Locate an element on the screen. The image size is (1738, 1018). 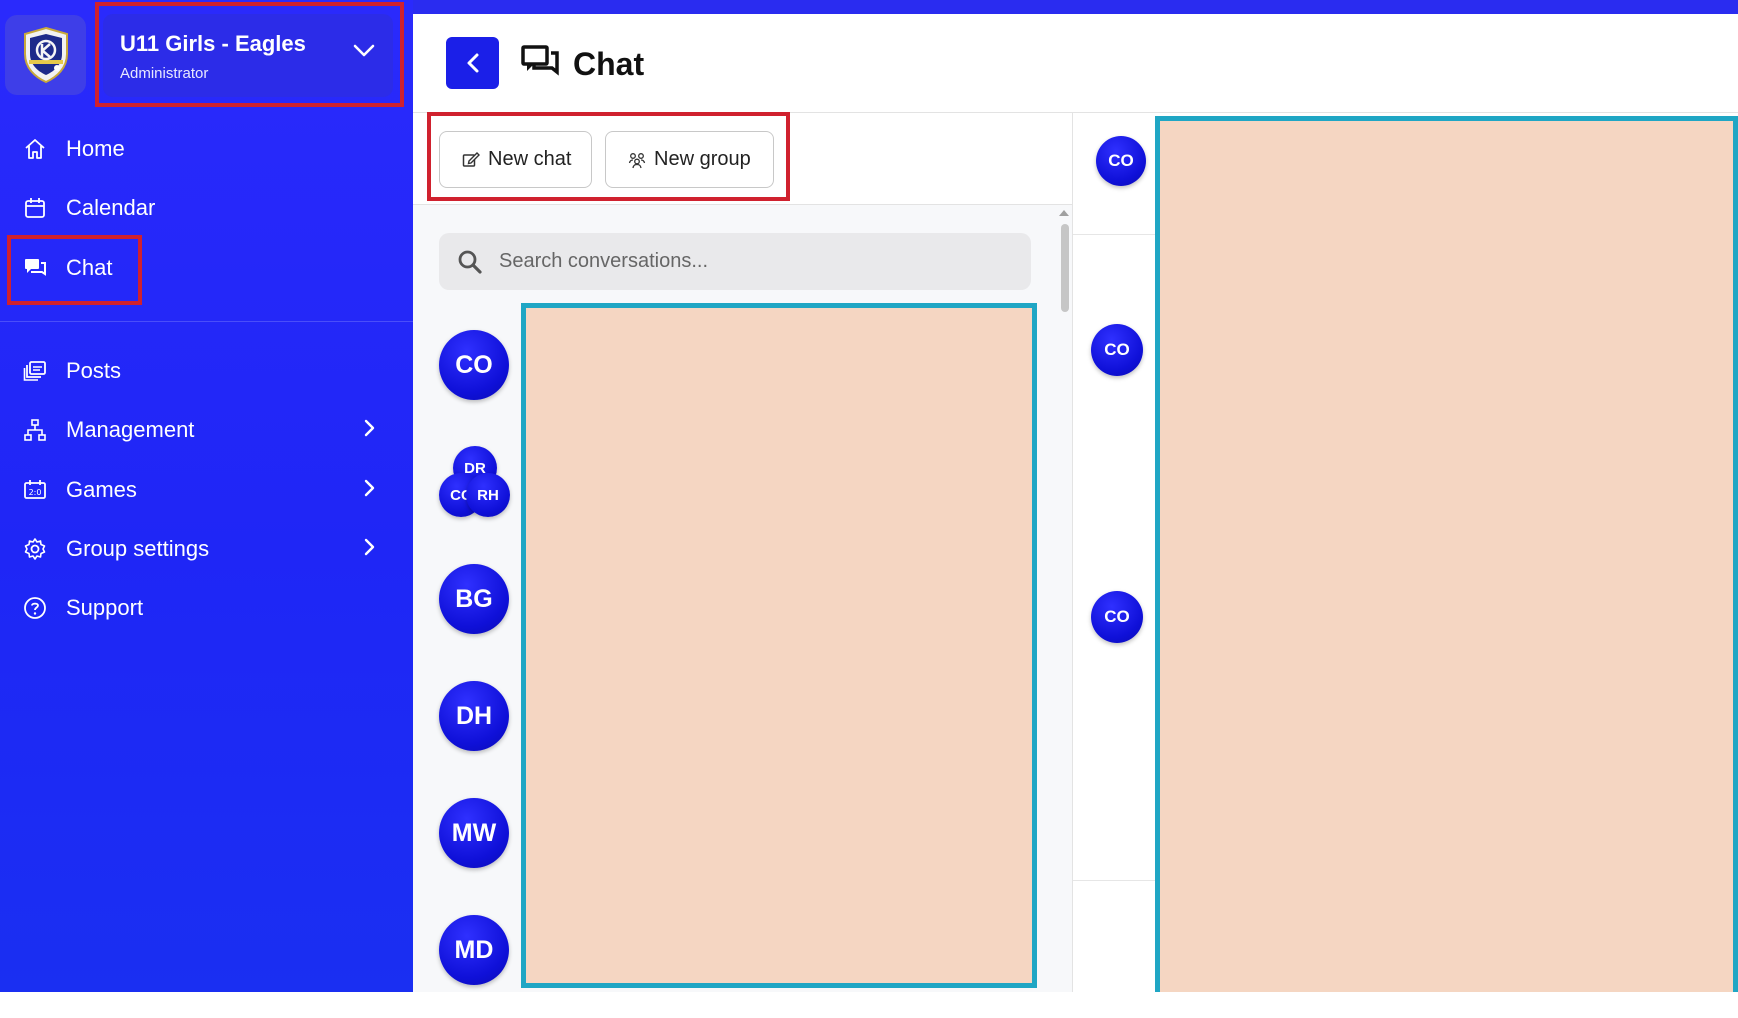
home-icon is located at coordinates (35, 149).